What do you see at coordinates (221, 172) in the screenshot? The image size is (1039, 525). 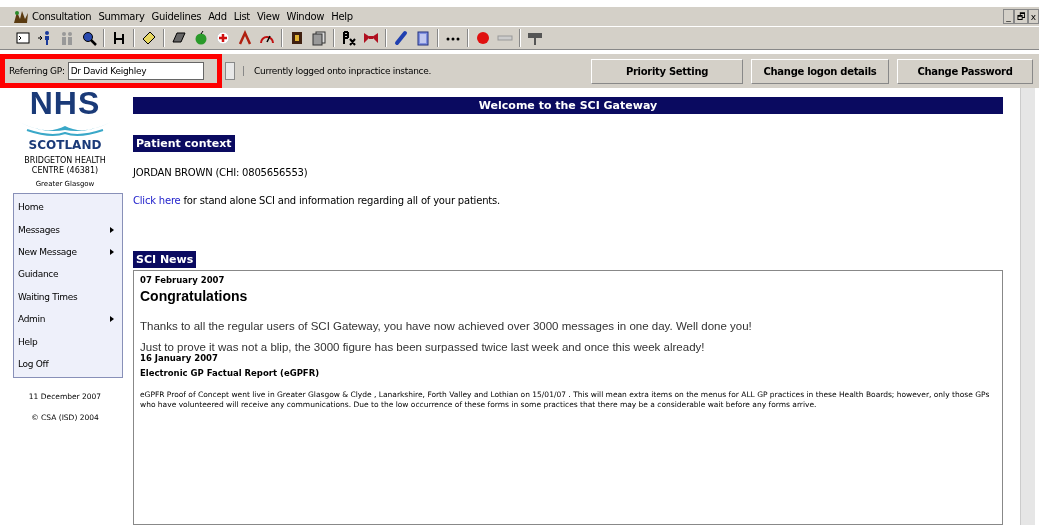 I see `patient-name: JORDAN BROWN (CHI: 0805656553)` at bounding box center [221, 172].